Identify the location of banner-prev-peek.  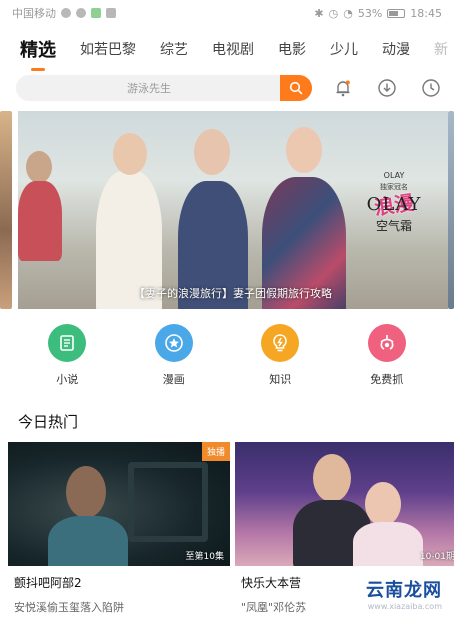
(6, 210).